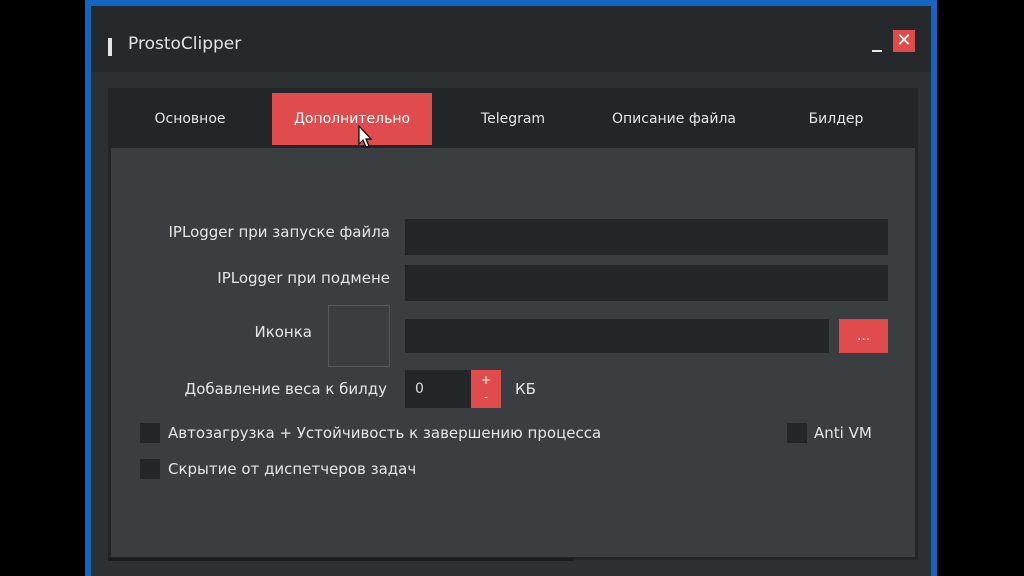  Describe the element at coordinates (511, 39) in the screenshot. I see `title-bar: ProstoClipper ✕` at that location.